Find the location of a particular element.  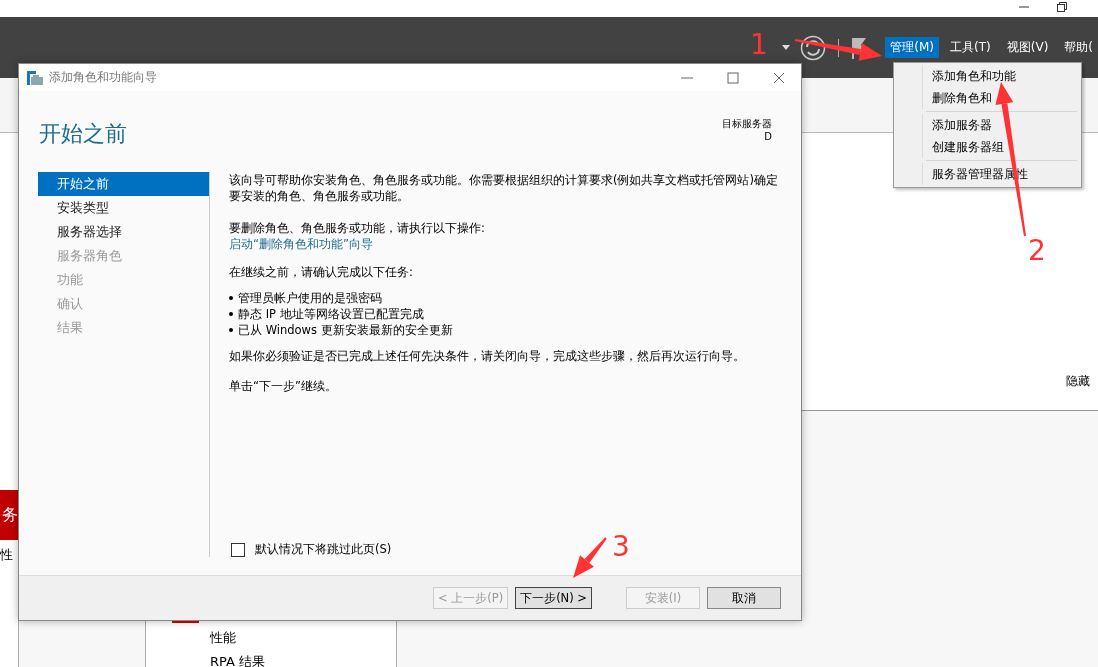

hide-link: 隐藏 is located at coordinates (1078, 381).